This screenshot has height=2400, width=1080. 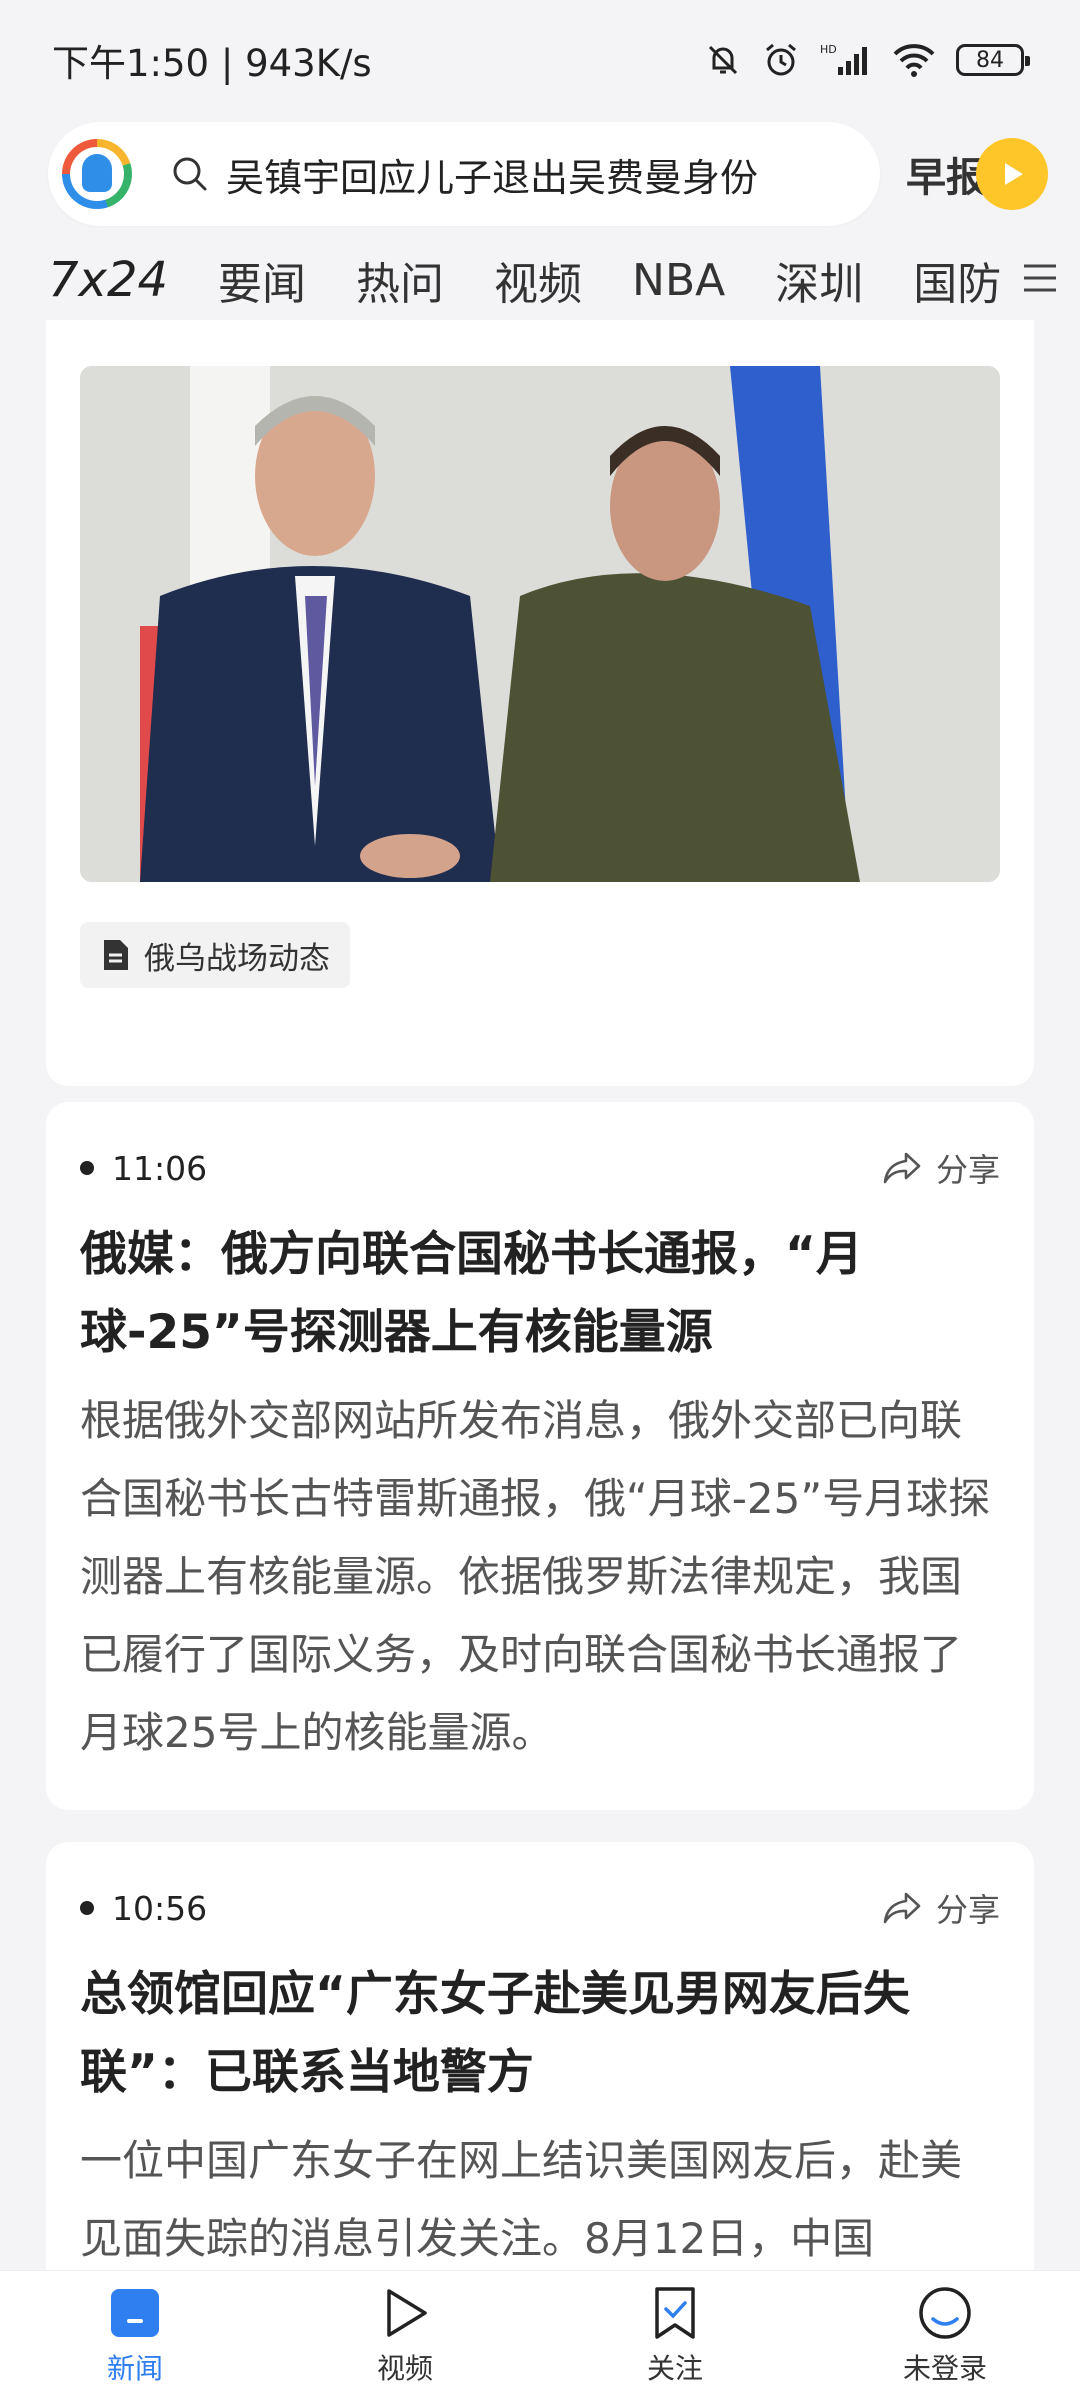 I want to click on tab-shenzhen: 深圳, so click(x=819, y=280).